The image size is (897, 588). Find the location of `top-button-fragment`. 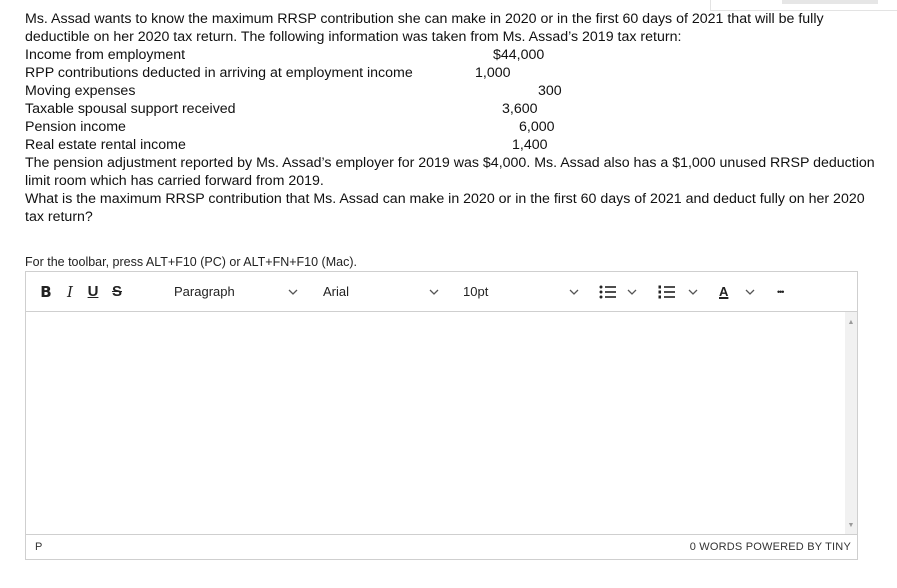

top-button-fragment is located at coordinates (830, 2).